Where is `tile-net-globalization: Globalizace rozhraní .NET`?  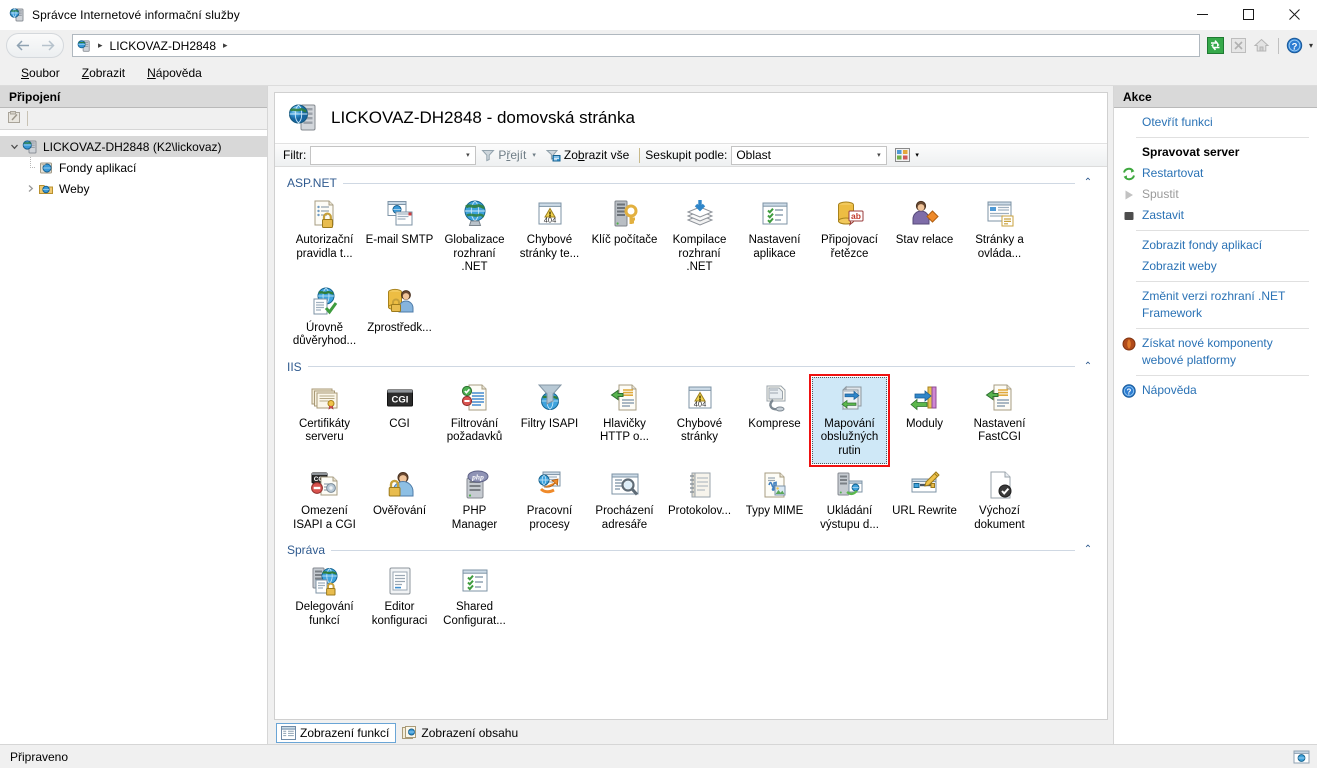
tile-net-globalization: Globalizace rozhraní .NET is located at coordinates (474, 237).